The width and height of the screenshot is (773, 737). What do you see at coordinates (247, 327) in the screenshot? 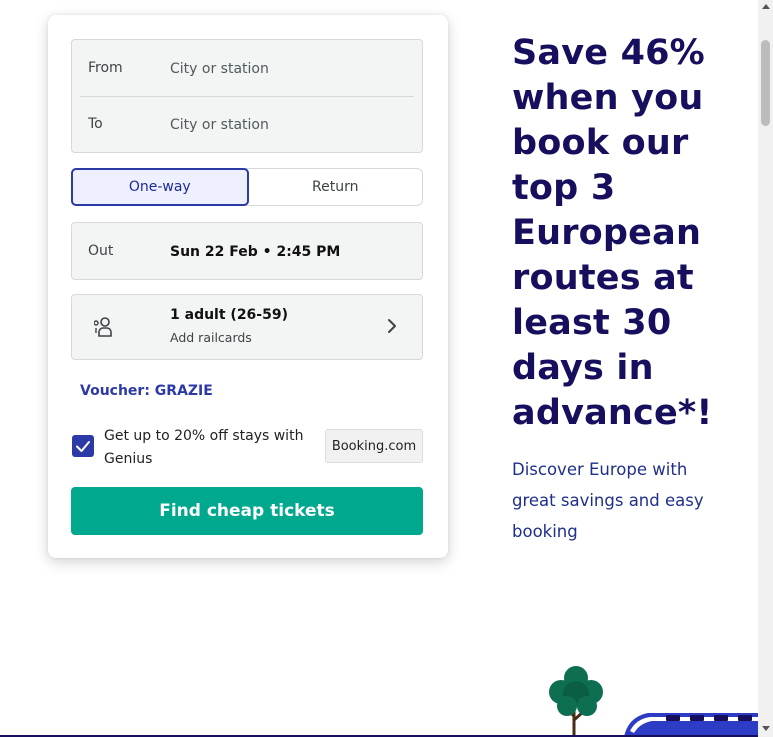
I see `passengers-field: 1 adult (26-59) Add railcards` at bounding box center [247, 327].